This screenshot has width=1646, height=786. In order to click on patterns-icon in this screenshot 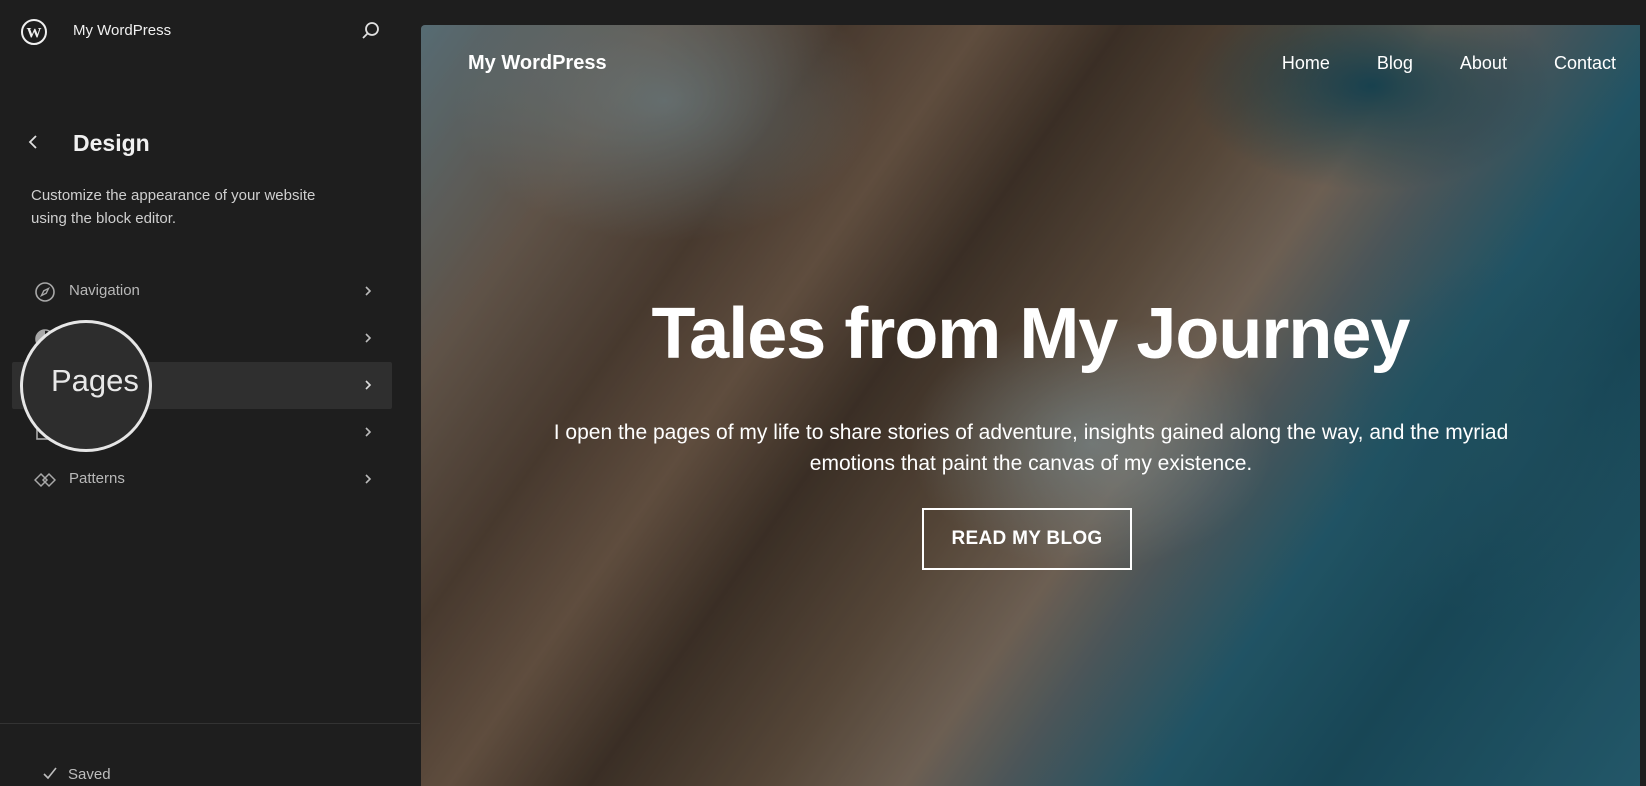, I will do `click(45, 480)`.